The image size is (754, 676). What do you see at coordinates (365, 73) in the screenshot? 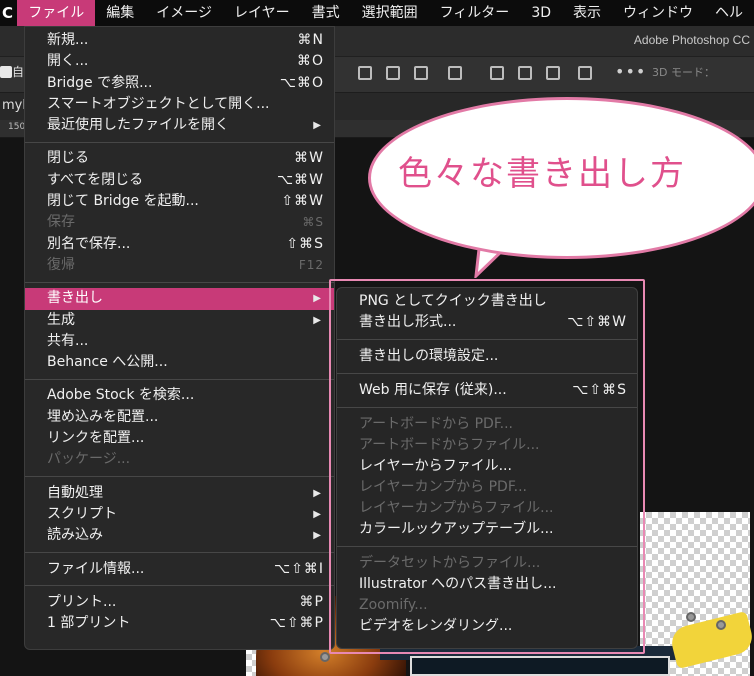
I see `align-left-icon` at bounding box center [365, 73].